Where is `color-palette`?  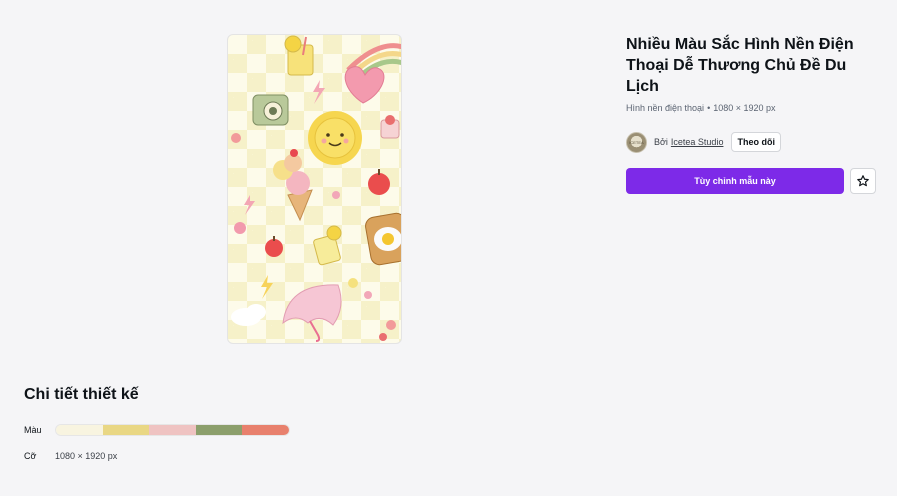
color-palette is located at coordinates (172, 430).